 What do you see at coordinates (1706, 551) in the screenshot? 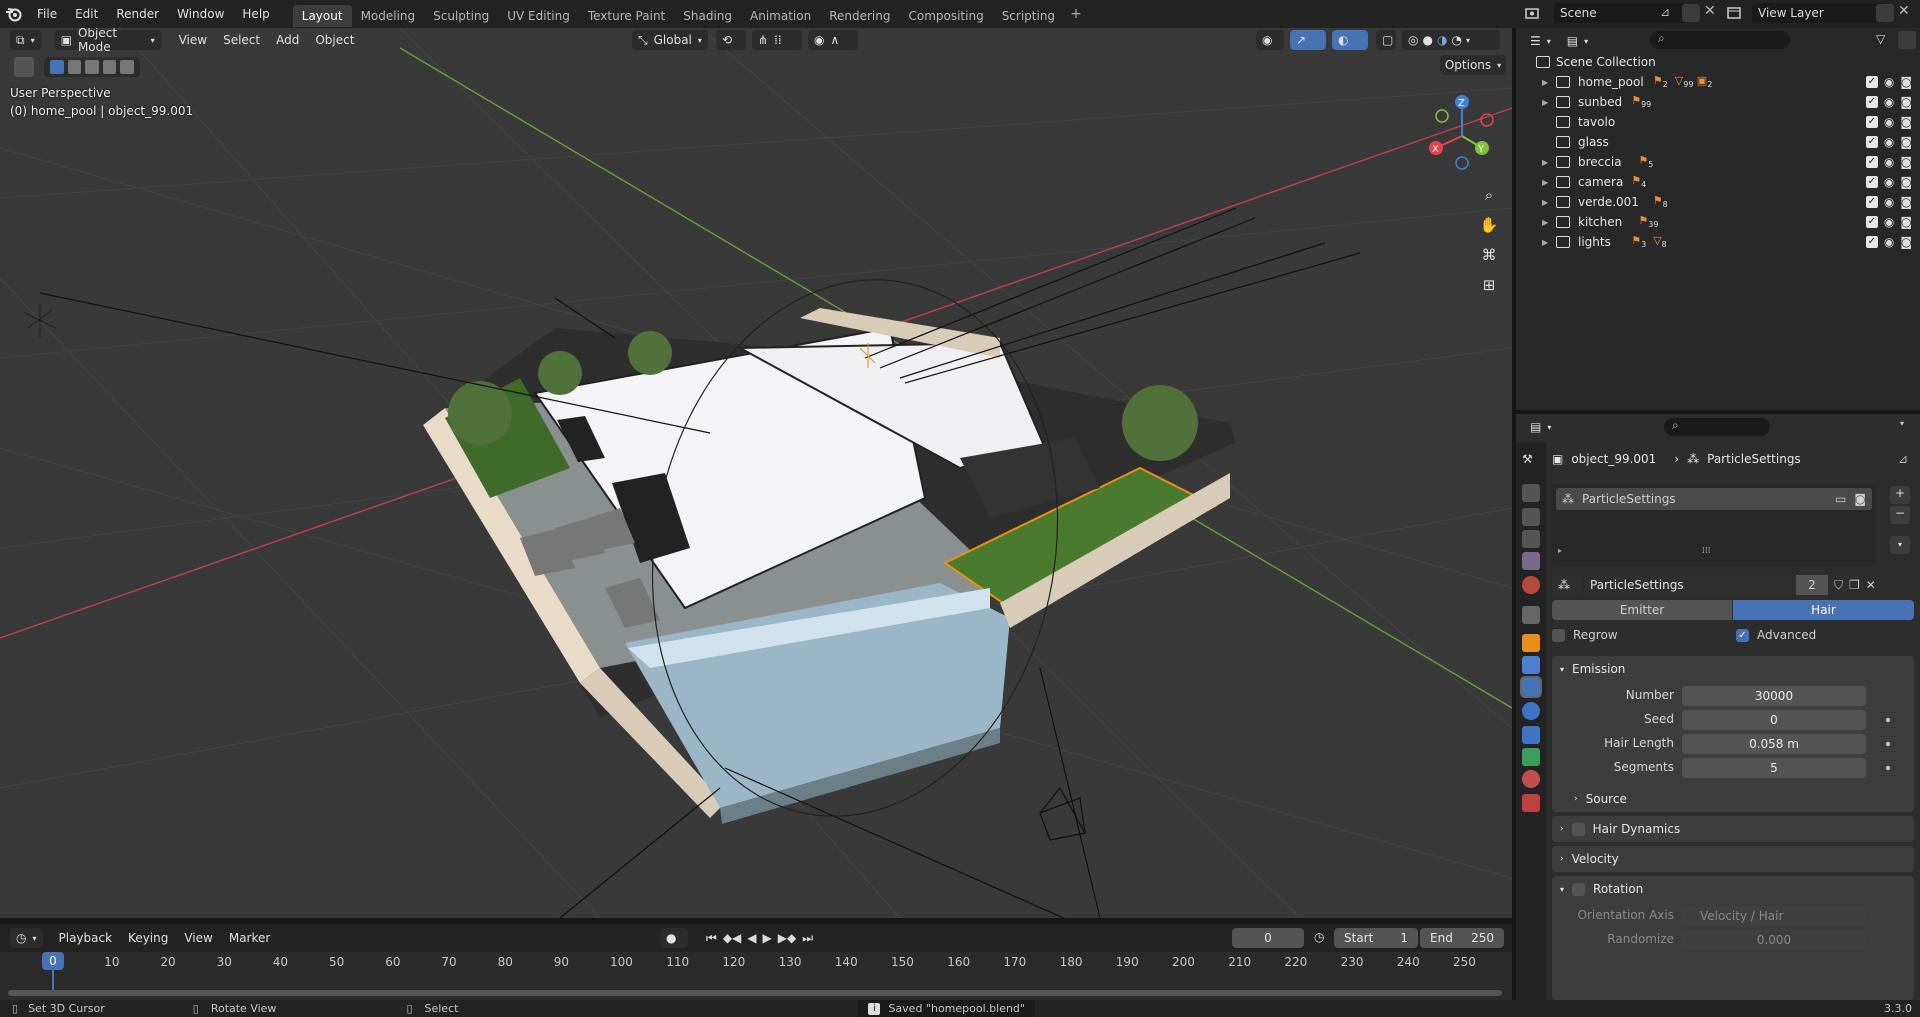
I see `resize-handle-icon: ⁞⁞⁞` at bounding box center [1706, 551].